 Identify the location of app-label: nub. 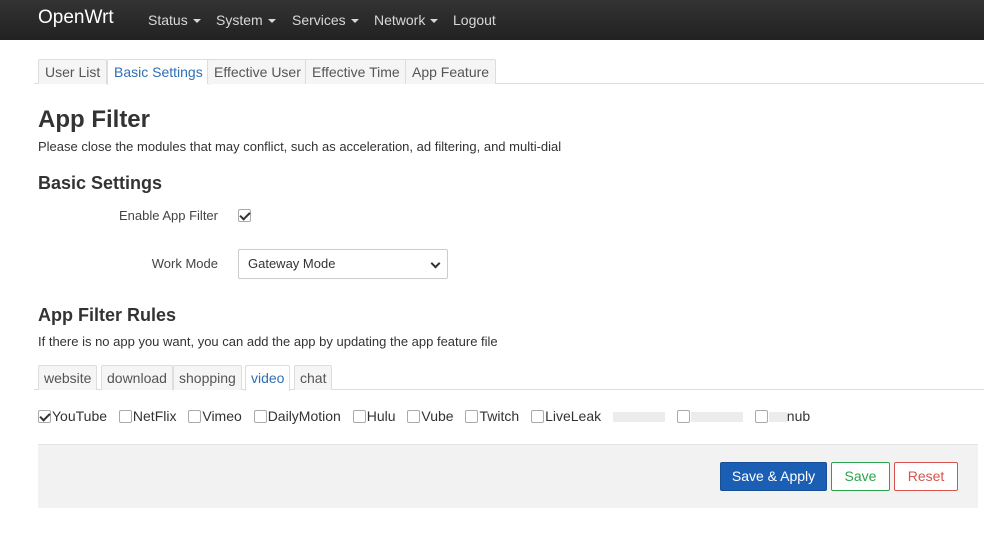
(798, 416).